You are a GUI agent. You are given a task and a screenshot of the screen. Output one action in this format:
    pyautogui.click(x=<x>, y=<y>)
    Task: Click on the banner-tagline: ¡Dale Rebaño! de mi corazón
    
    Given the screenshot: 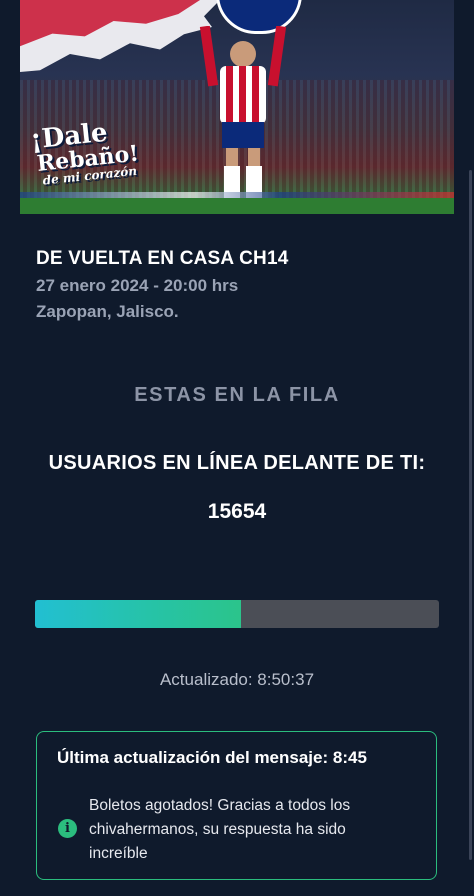 What is the action you would take?
    pyautogui.click(x=85, y=152)
    